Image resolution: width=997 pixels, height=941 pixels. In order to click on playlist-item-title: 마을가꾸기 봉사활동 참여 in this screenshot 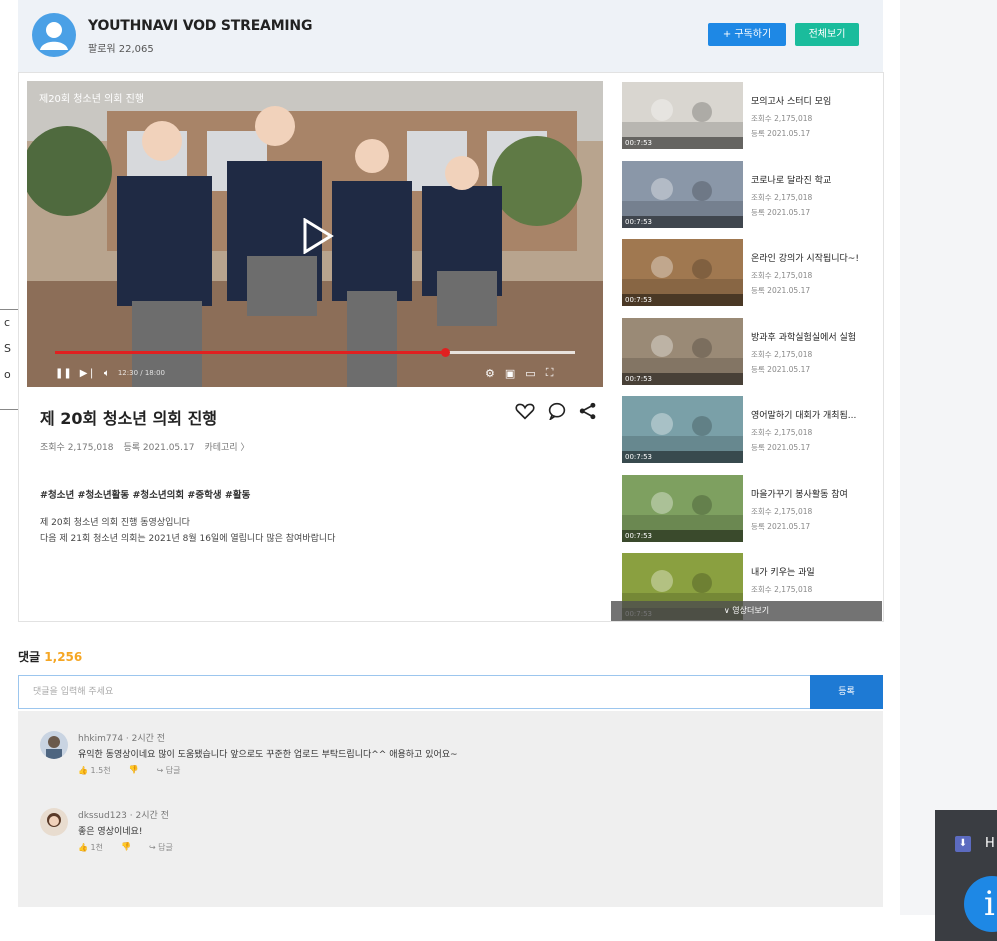, I will do `click(799, 493)`.